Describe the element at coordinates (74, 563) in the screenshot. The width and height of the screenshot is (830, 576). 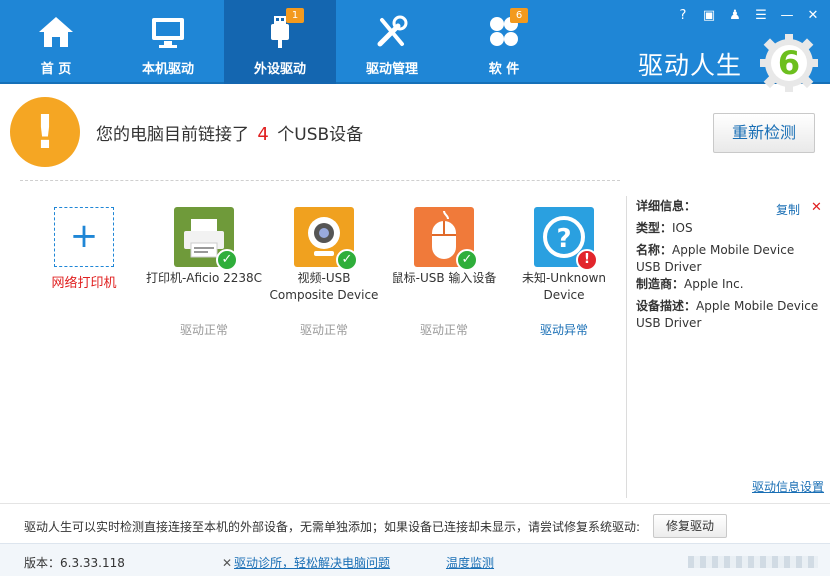
I see `version-text: 版本：6.3.33.118` at that location.